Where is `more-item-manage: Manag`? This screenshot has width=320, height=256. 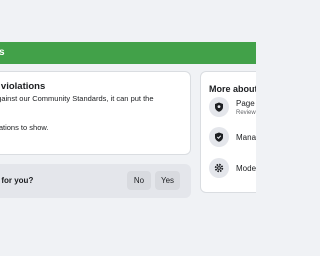
more-item-manage: Manag is located at coordinates (232, 138).